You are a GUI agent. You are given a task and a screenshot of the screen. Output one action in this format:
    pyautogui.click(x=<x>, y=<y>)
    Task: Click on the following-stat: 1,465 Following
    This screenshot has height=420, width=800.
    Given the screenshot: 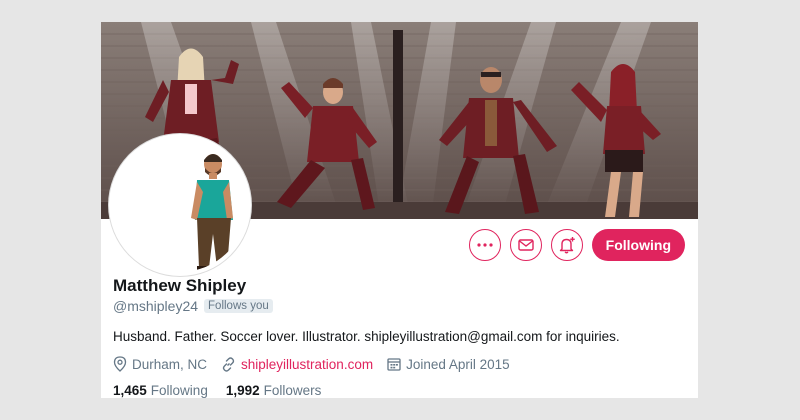 What is the action you would take?
    pyautogui.click(x=160, y=390)
    